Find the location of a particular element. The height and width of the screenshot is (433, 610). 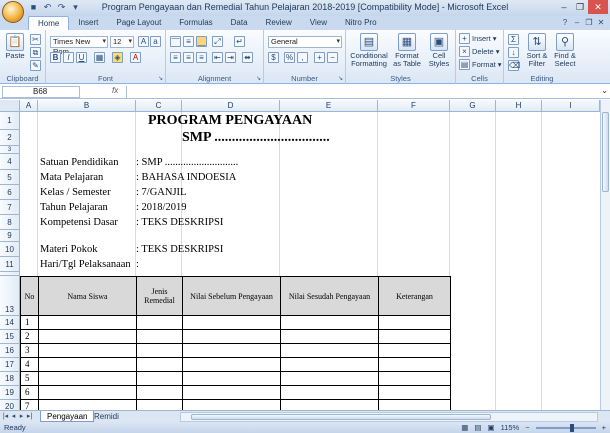

tab-home: Home is located at coordinates (49, 23).